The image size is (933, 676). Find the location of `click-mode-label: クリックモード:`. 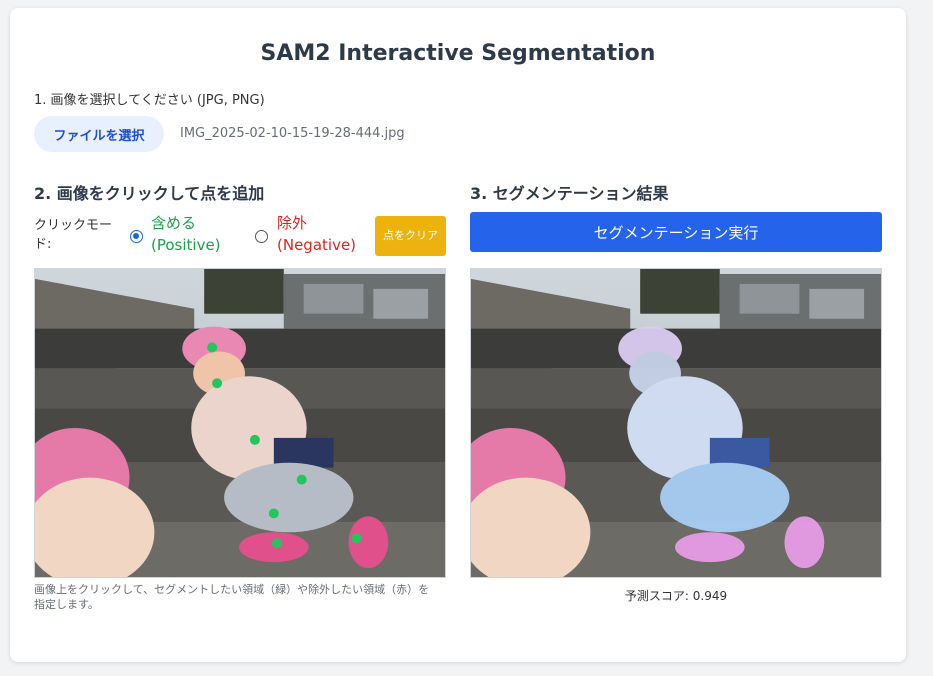

click-mode-label: クリックモード: is located at coordinates (73, 235).